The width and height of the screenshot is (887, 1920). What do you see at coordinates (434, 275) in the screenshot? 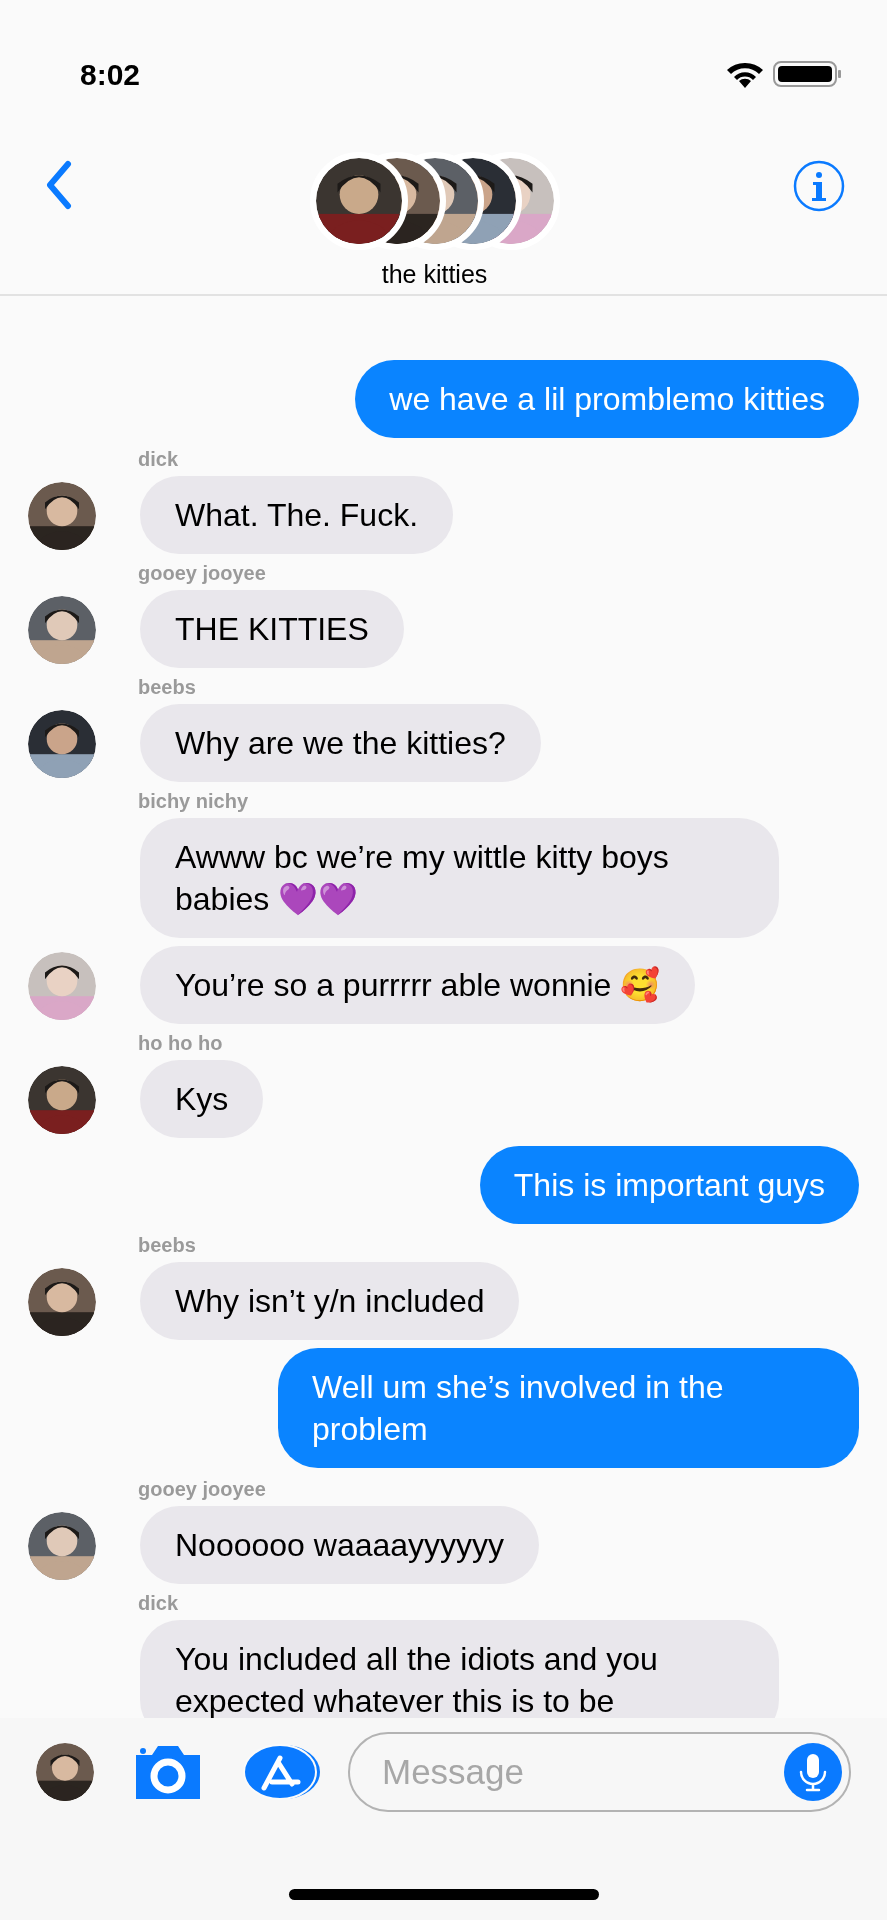
I see `conversation-title: the kitties` at bounding box center [434, 275].